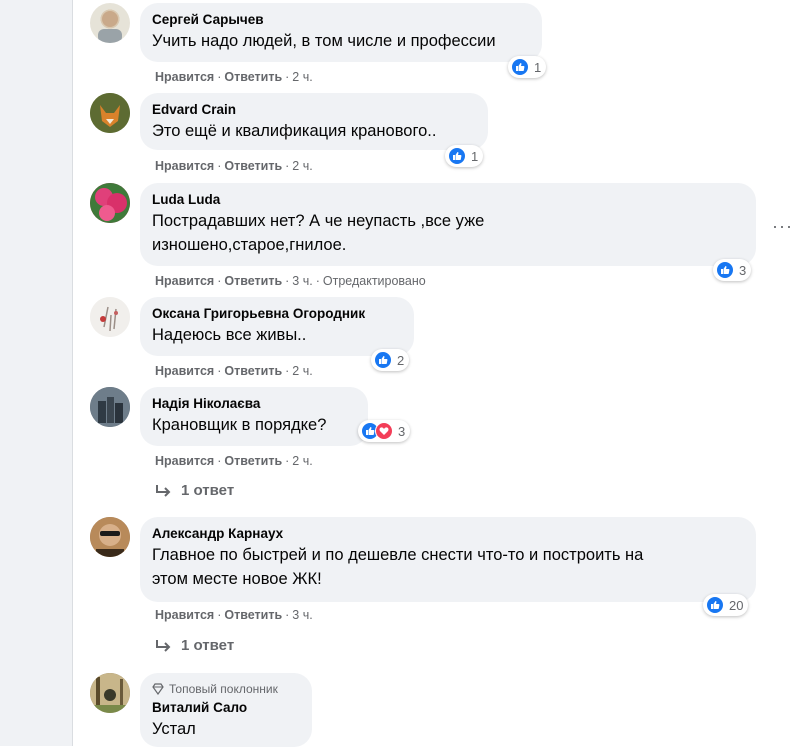  What do you see at coordinates (229, 335) in the screenshot?
I see `comment-text: Надеюсь все живы..` at bounding box center [229, 335].